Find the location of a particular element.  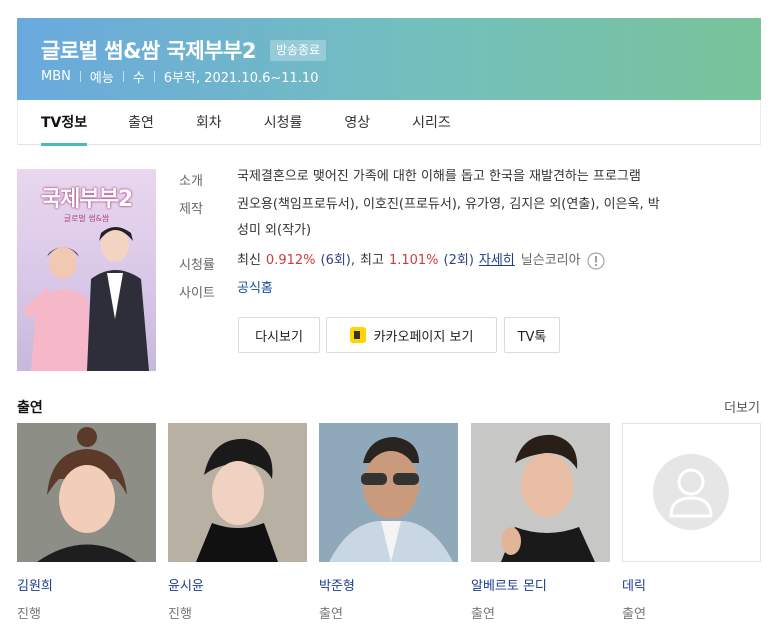

cast-name: 데릭 is located at coordinates (691, 584).